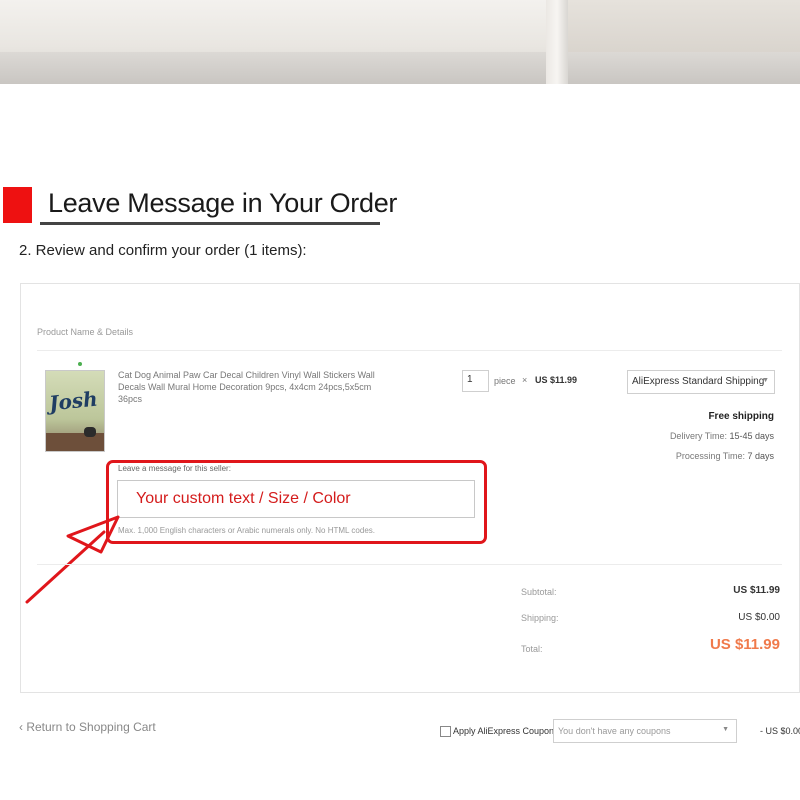 The image size is (800, 800). Describe the element at coordinates (710, 456) in the screenshot. I see `processing-time-label: Processing Time:` at that location.